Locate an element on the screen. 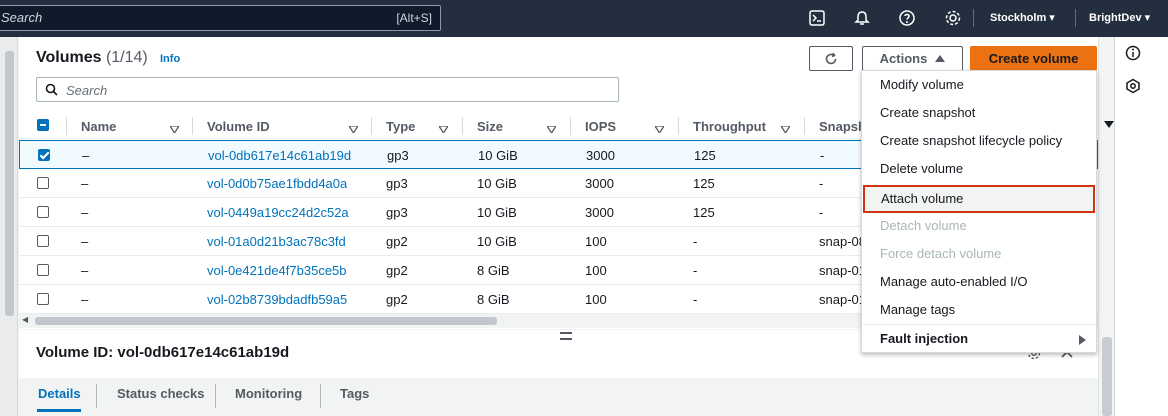  menu-item-manage-auto-enabled-io: Manage auto-enabled I/O is located at coordinates (979, 282).